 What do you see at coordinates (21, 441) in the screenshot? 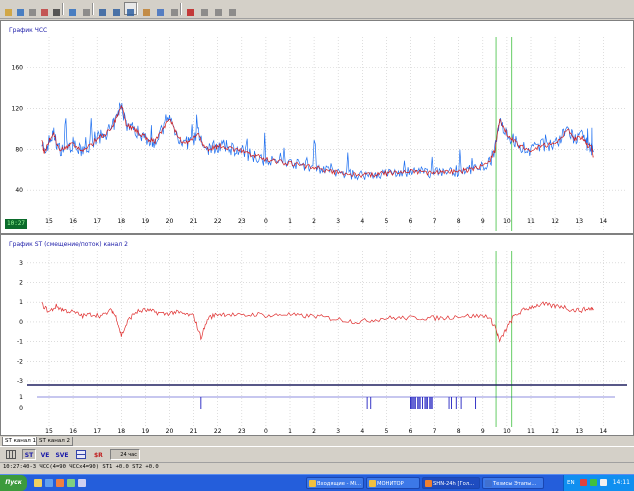
I see `tab-st-channel-1: ST канал 1` at bounding box center [21, 441].